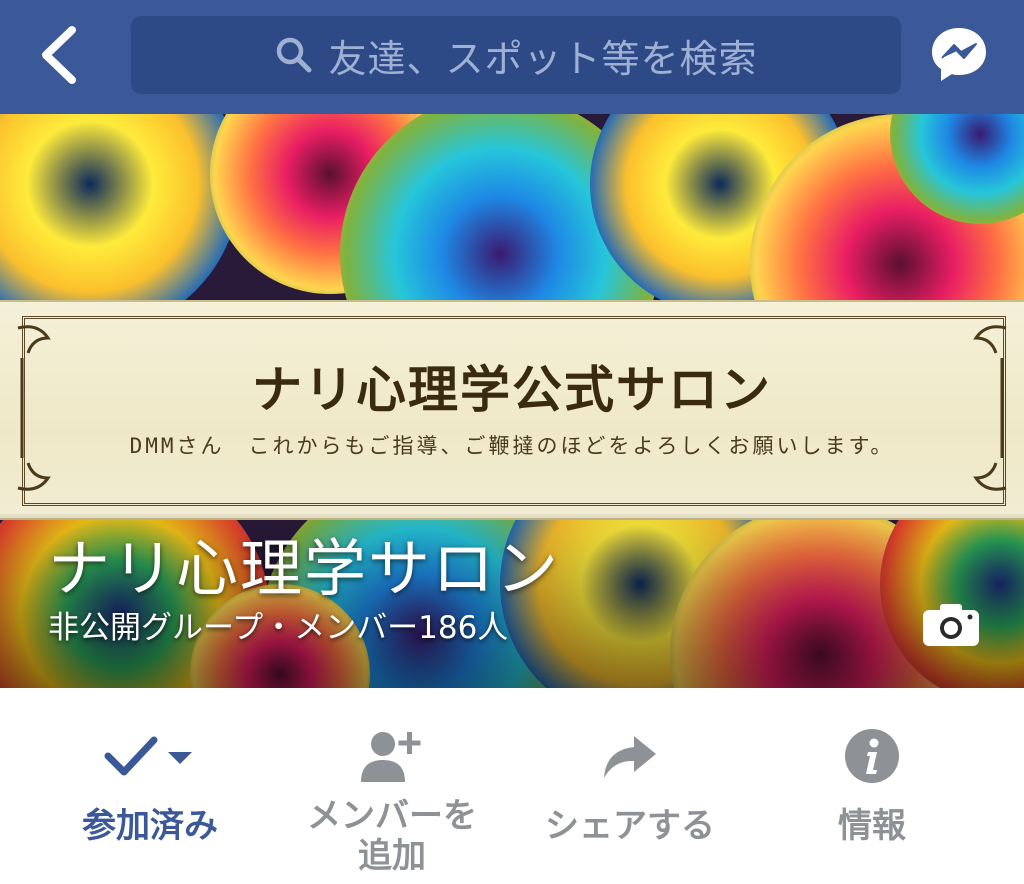 The image size is (1024, 884). Describe the element at coordinates (150, 826) in the screenshot. I see `joined-label: 参加済み` at that location.